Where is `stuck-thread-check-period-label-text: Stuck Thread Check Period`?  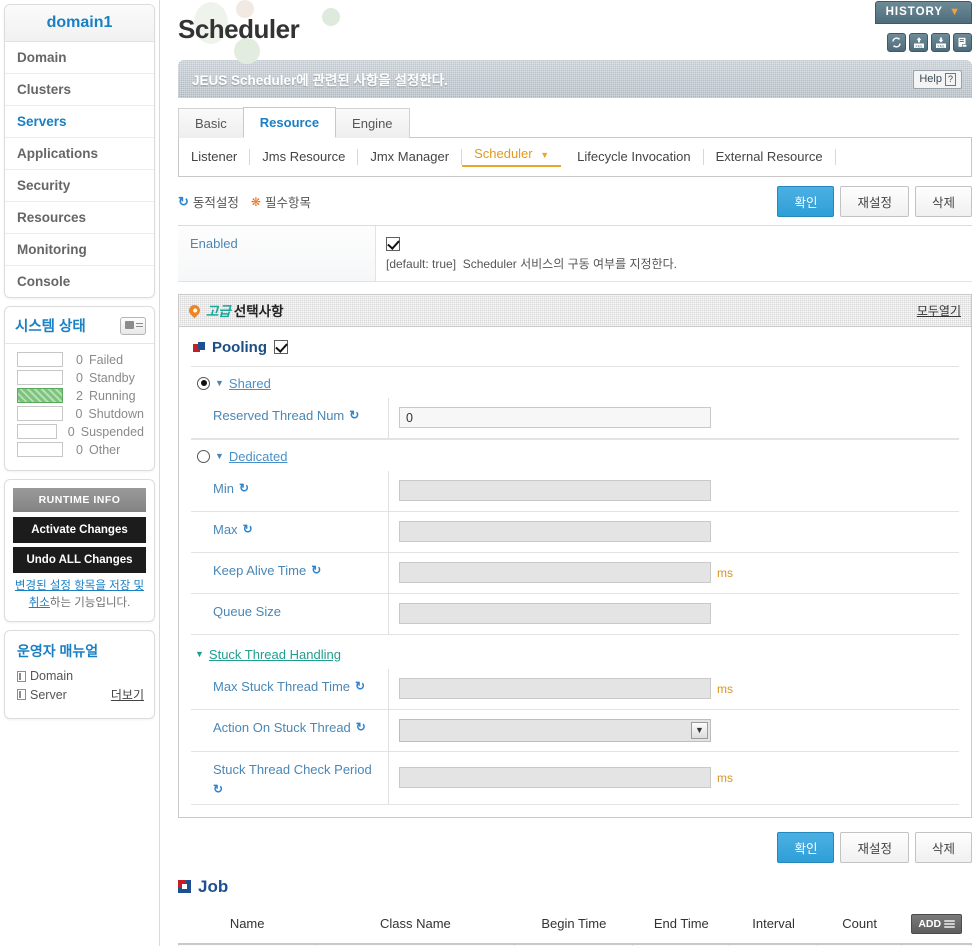 stuck-thread-check-period-label-text: Stuck Thread Check Period is located at coordinates (292, 769).